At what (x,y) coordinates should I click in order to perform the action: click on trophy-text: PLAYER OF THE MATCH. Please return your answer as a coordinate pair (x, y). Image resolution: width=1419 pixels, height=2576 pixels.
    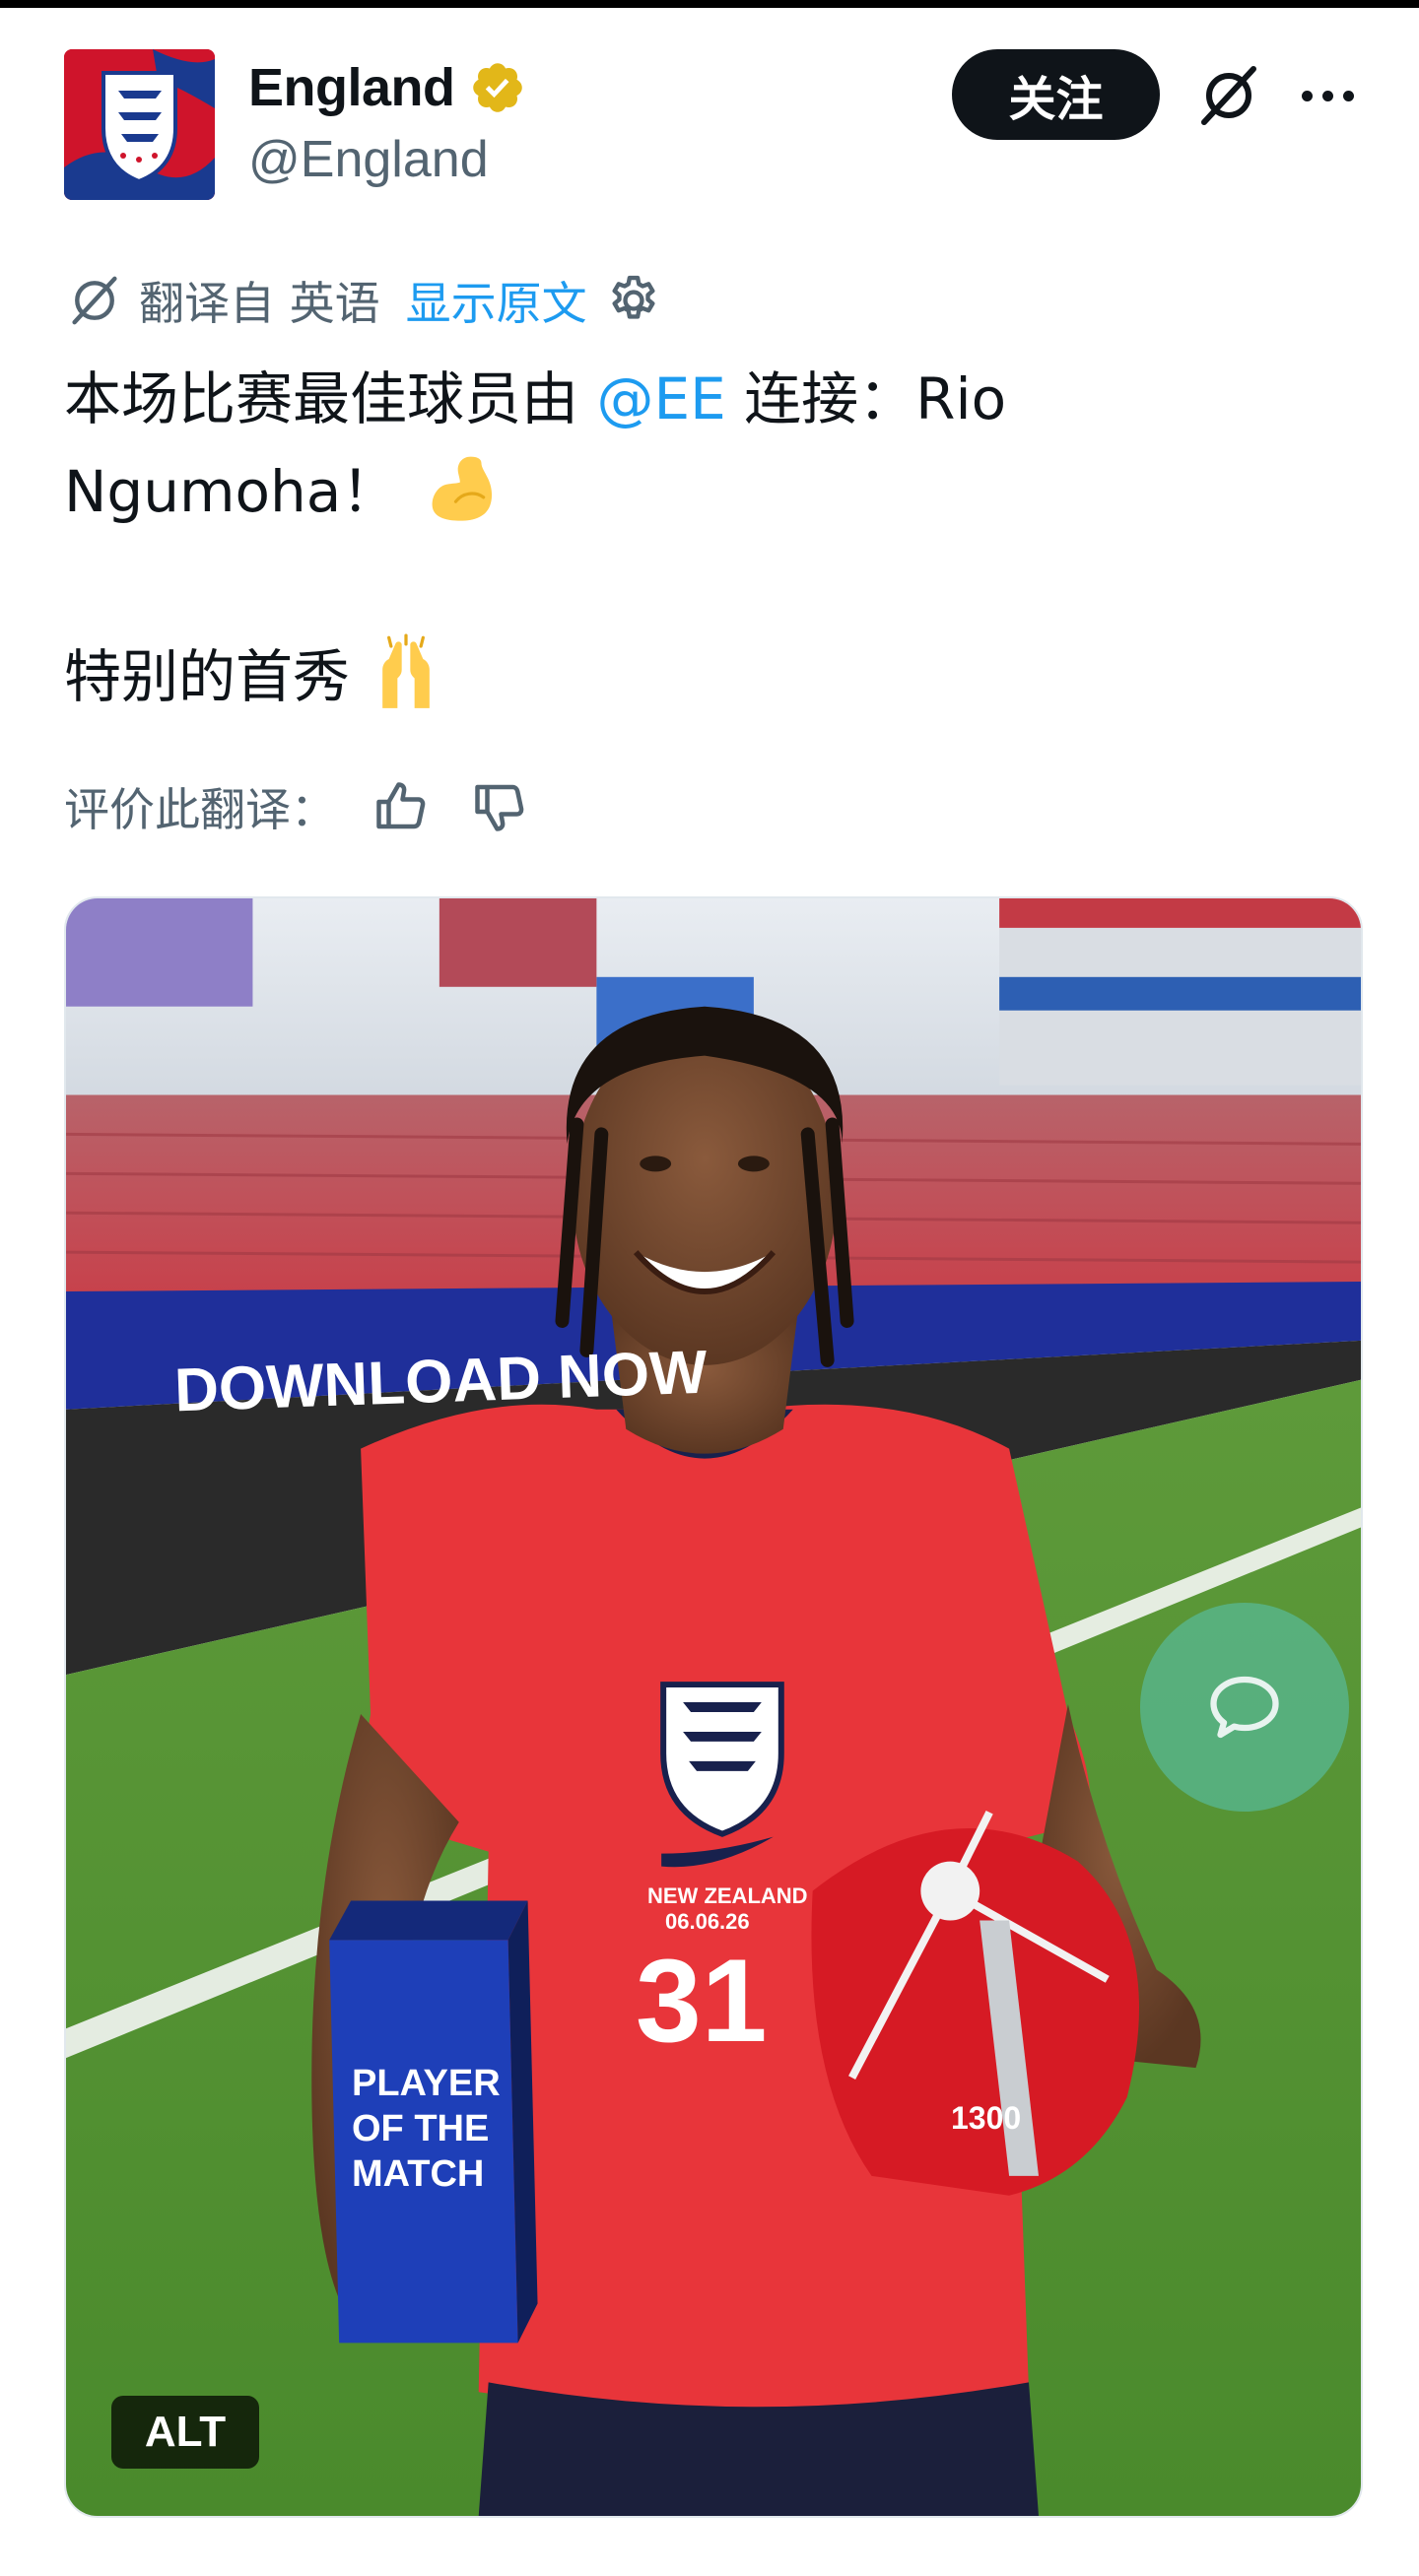
    Looking at the image, I should click on (426, 2129).